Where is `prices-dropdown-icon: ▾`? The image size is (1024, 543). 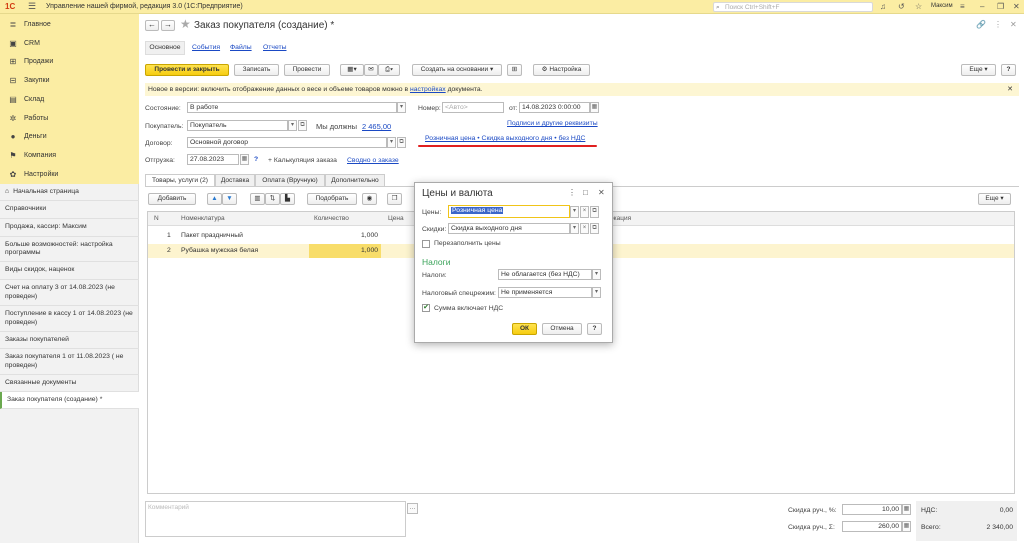 prices-dropdown-icon: ▾ is located at coordinates (574, 212).